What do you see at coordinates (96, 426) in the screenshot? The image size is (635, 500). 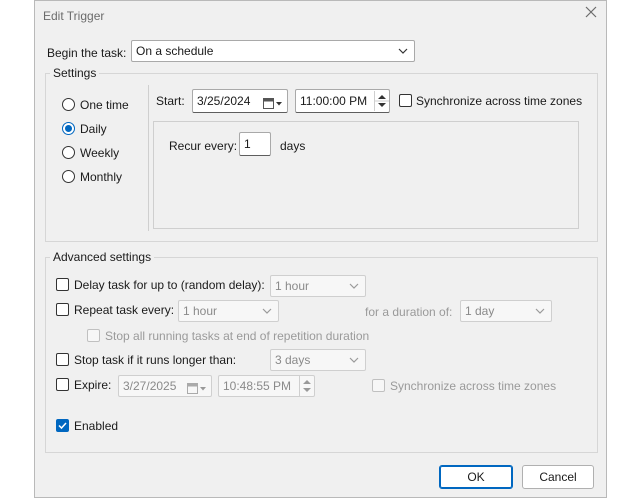 I see `enabled-label: Enabled` at bounding box center [96, 426].